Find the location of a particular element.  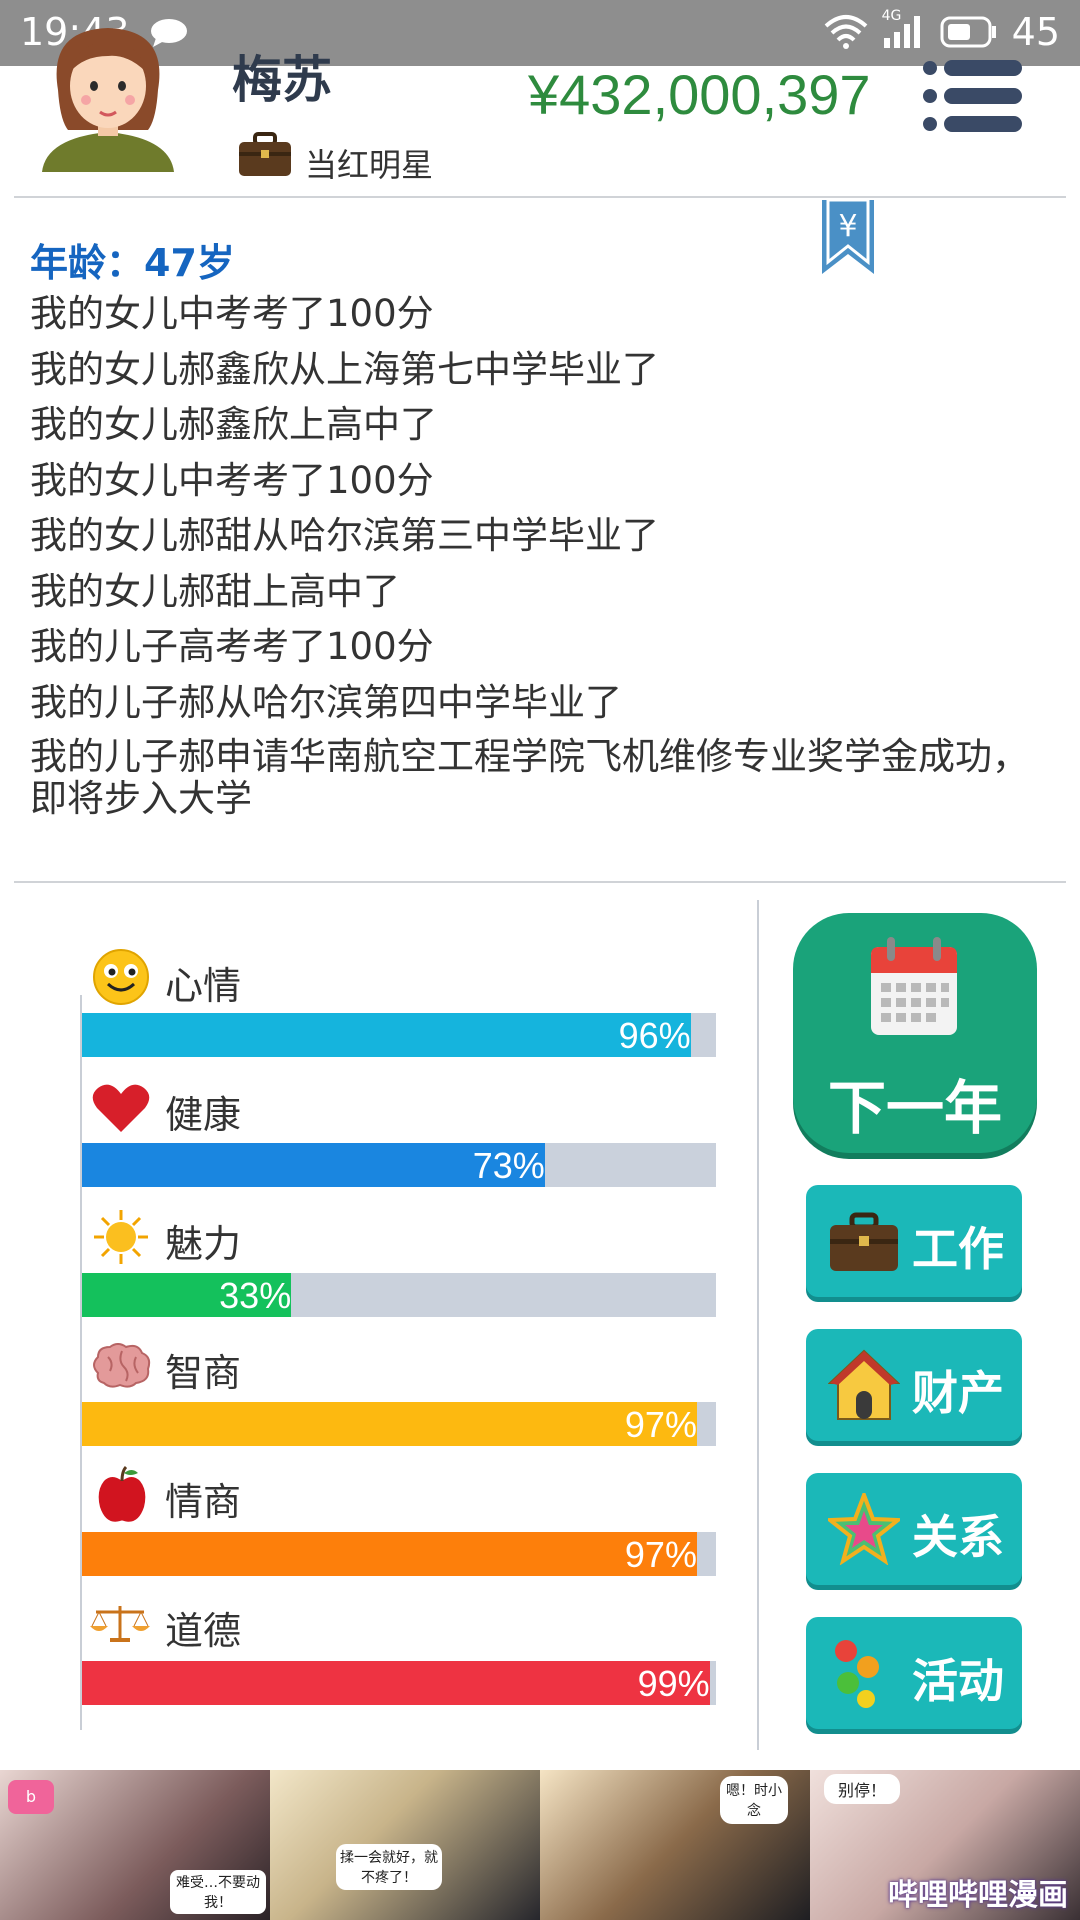

stat-value-eq: 97% is located at coordinates (660, 1554).